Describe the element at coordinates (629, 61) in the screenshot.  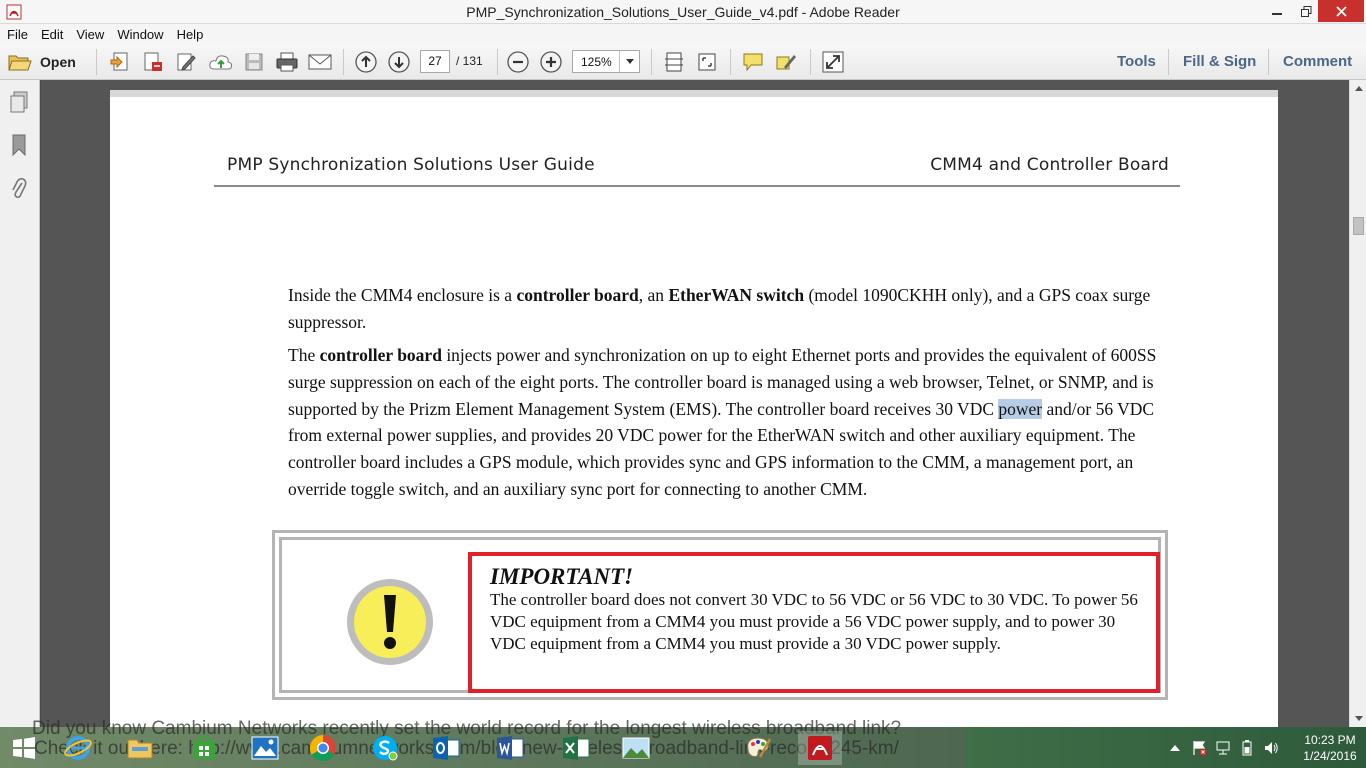
I see `chevron-down-icon` at that location.